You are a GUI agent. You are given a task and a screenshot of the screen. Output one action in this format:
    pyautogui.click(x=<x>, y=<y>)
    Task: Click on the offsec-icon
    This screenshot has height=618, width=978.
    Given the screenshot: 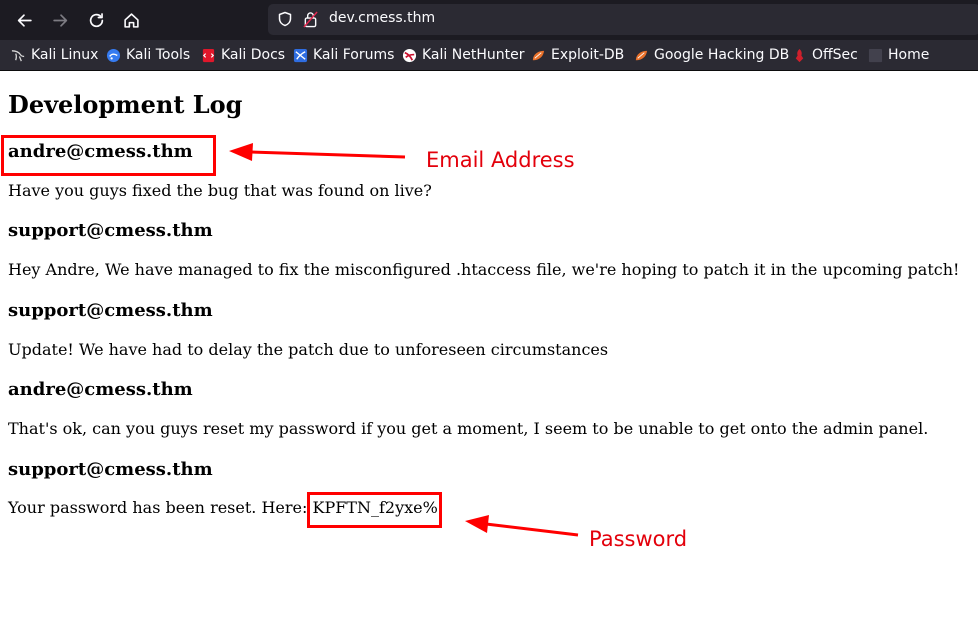 What is the action you would take?
    pyautogui.click(x=799, y=55)
    